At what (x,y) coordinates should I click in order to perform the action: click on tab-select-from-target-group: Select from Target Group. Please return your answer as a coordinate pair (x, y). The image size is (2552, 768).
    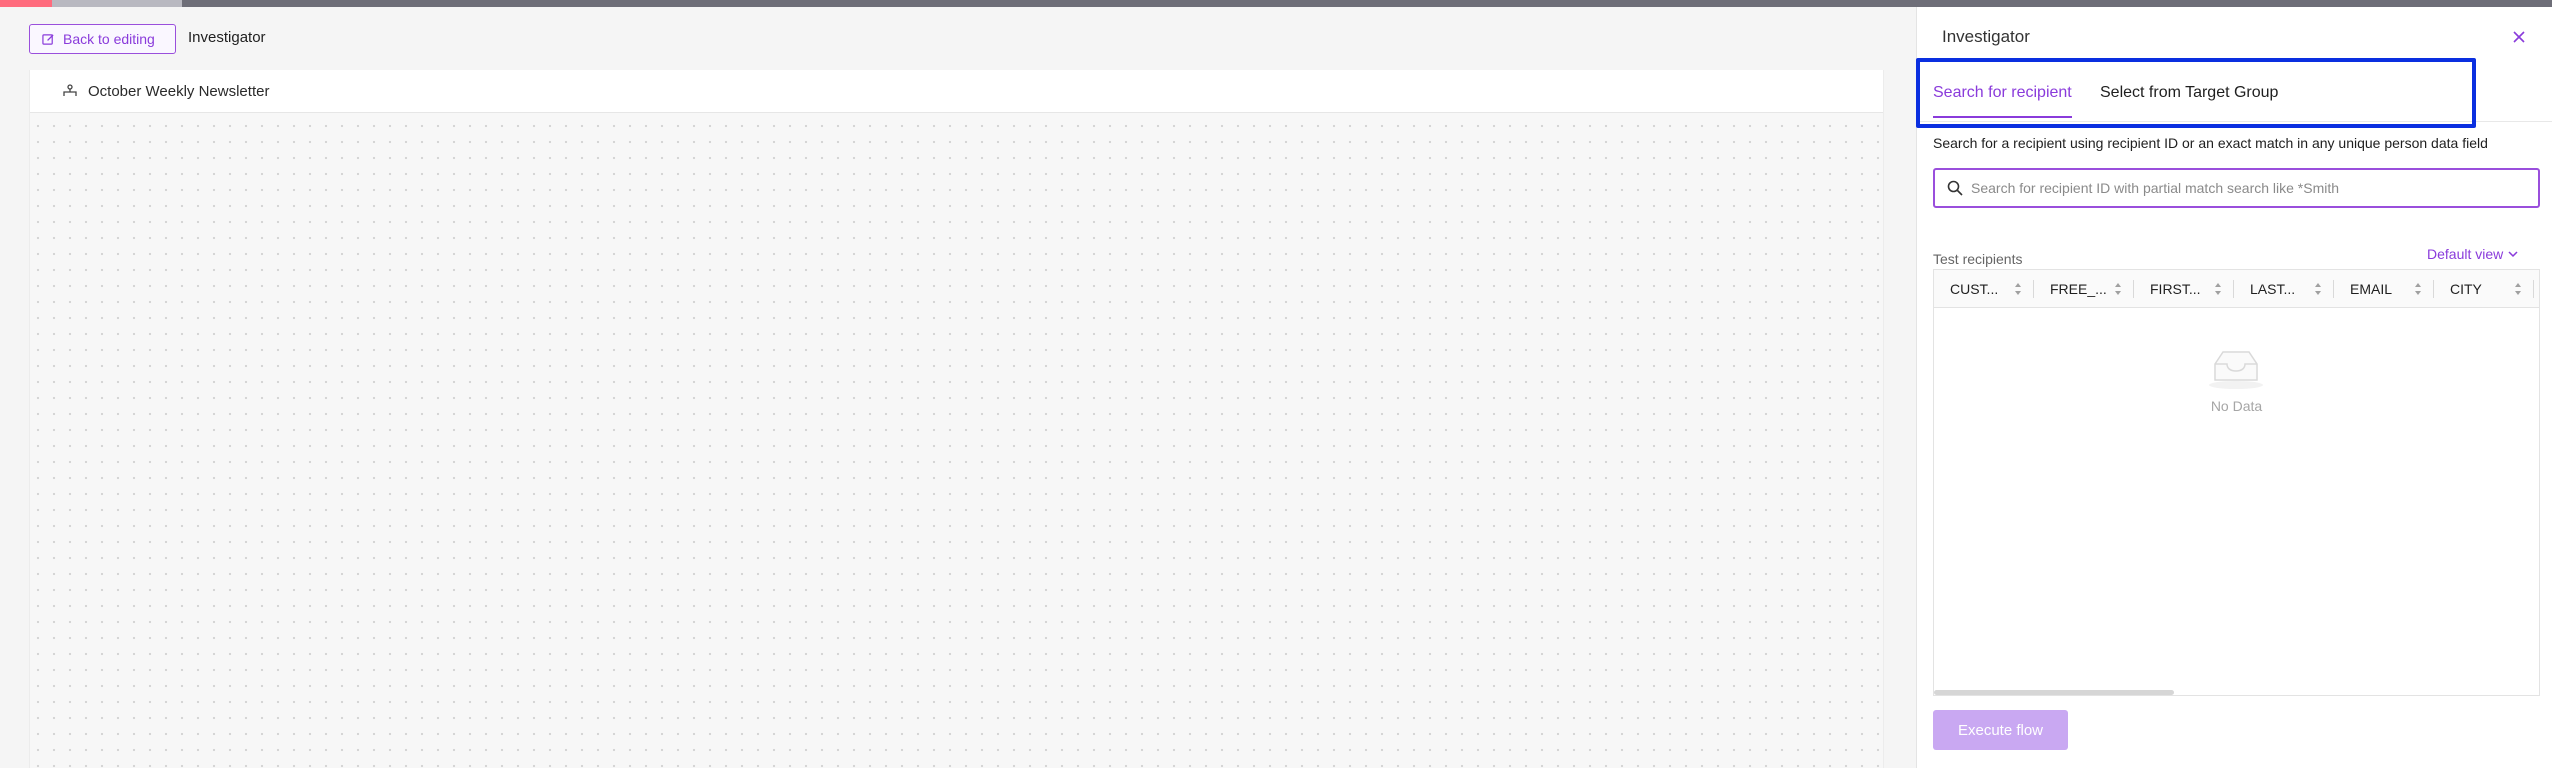
    Looking at the image, I should click on (2189, 93).